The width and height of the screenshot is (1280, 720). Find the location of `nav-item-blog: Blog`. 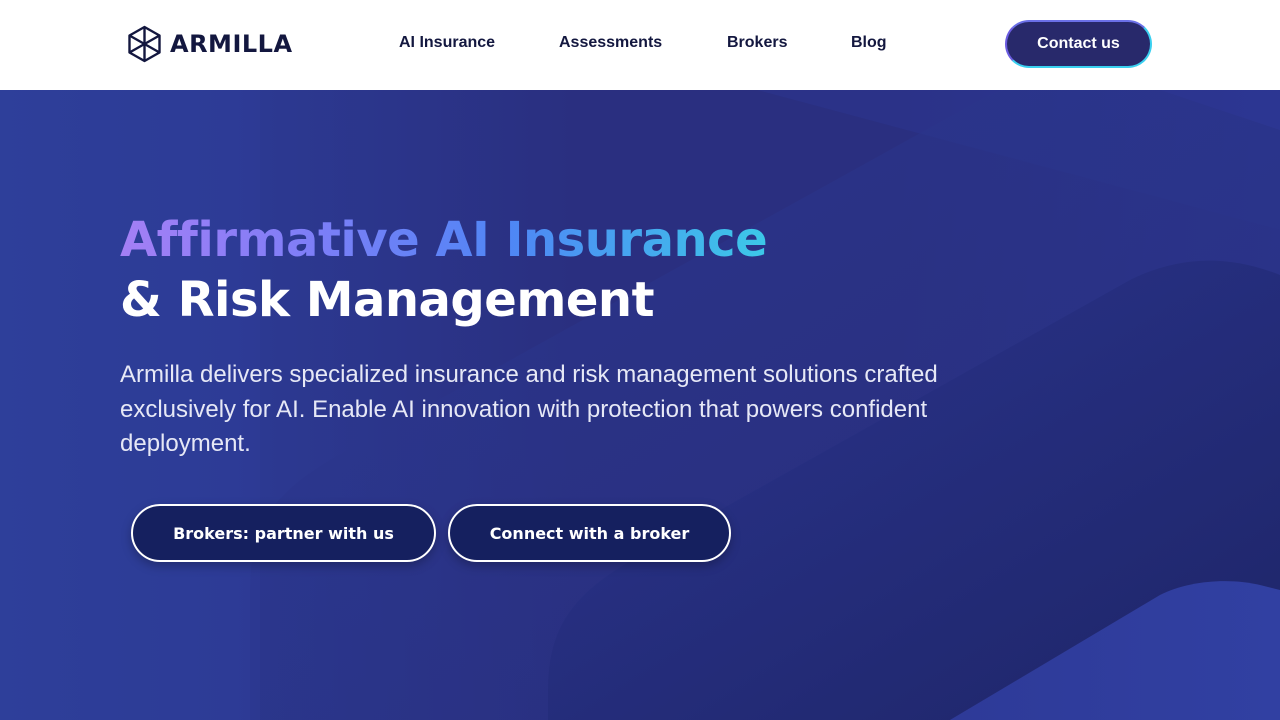

nav-item-blog: Blog is located at coordinates (869, 43).